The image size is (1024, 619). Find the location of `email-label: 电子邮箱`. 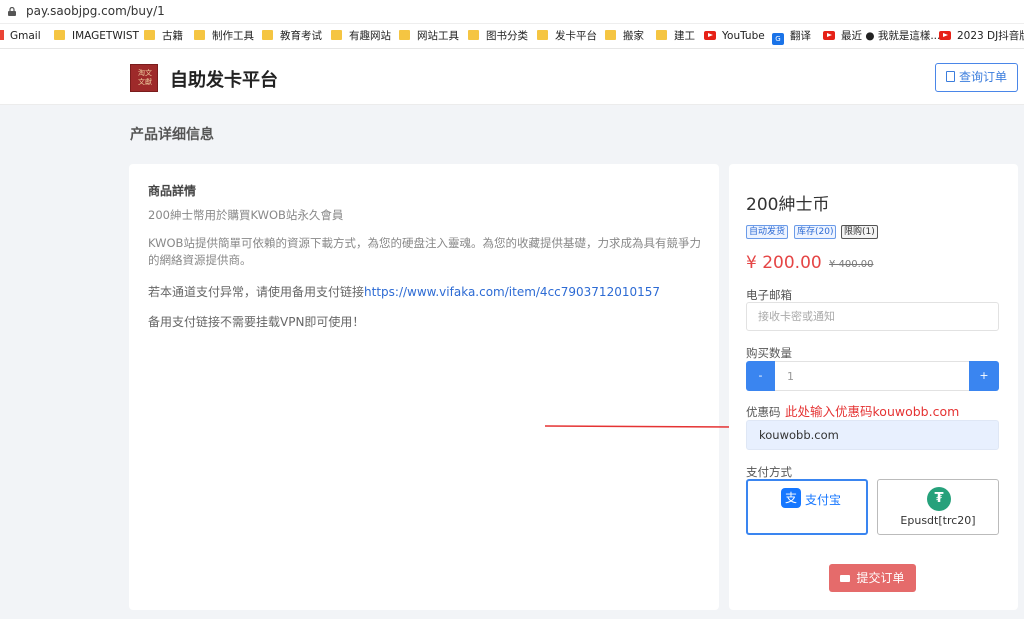

email-label: 电子邮箱 is located at coordinates (769, 295).